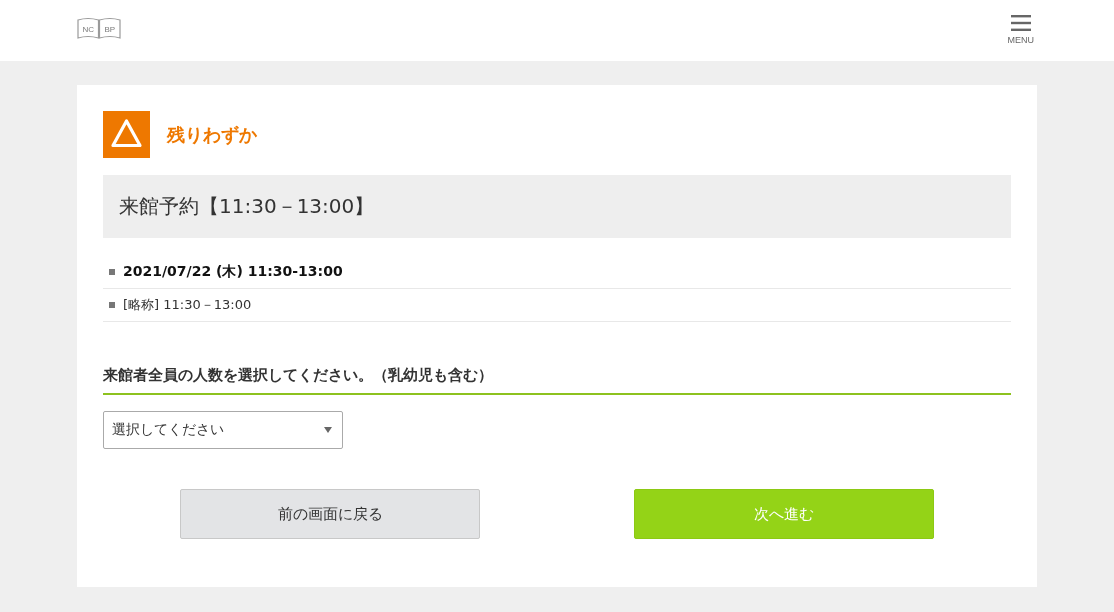  What do you see at coordinates (223, 430) in the screenshot?
I see `count-select-field: 選択してください` at bounding box center [223, 430].